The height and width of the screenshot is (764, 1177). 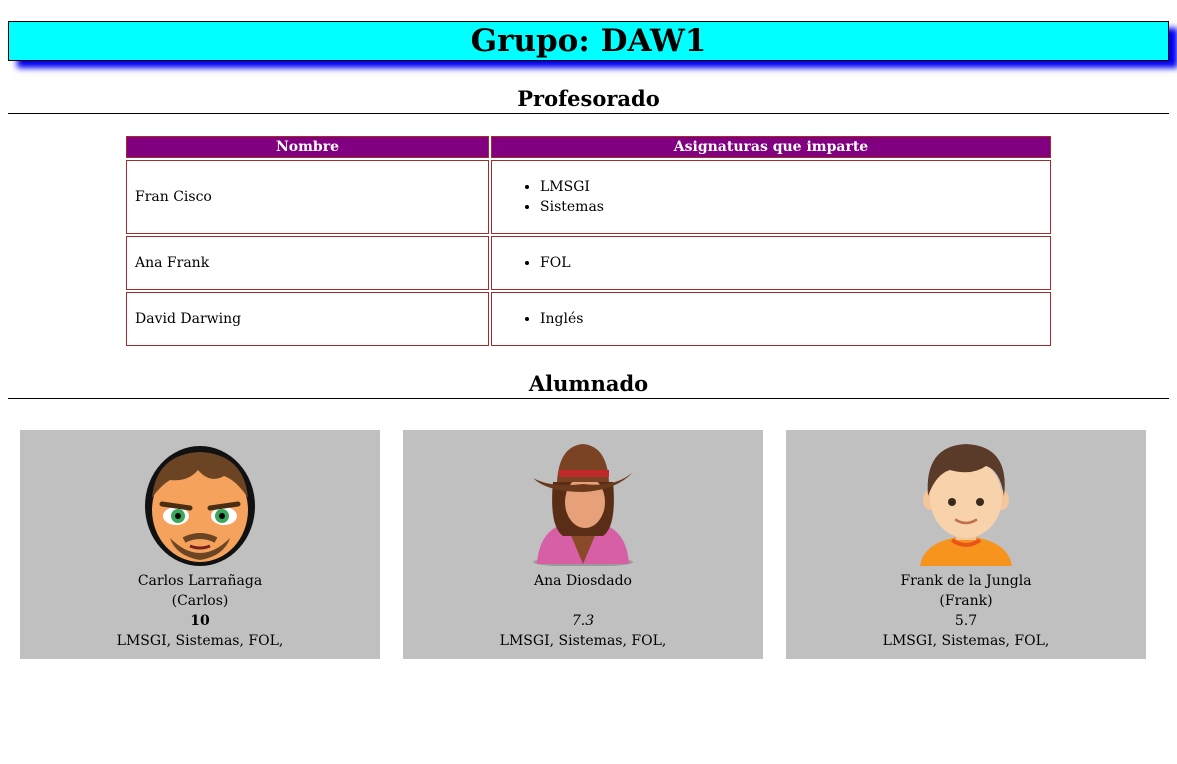 I want to click on student-full-name: Carlos Larrañaga, so click(x=200, y=581).